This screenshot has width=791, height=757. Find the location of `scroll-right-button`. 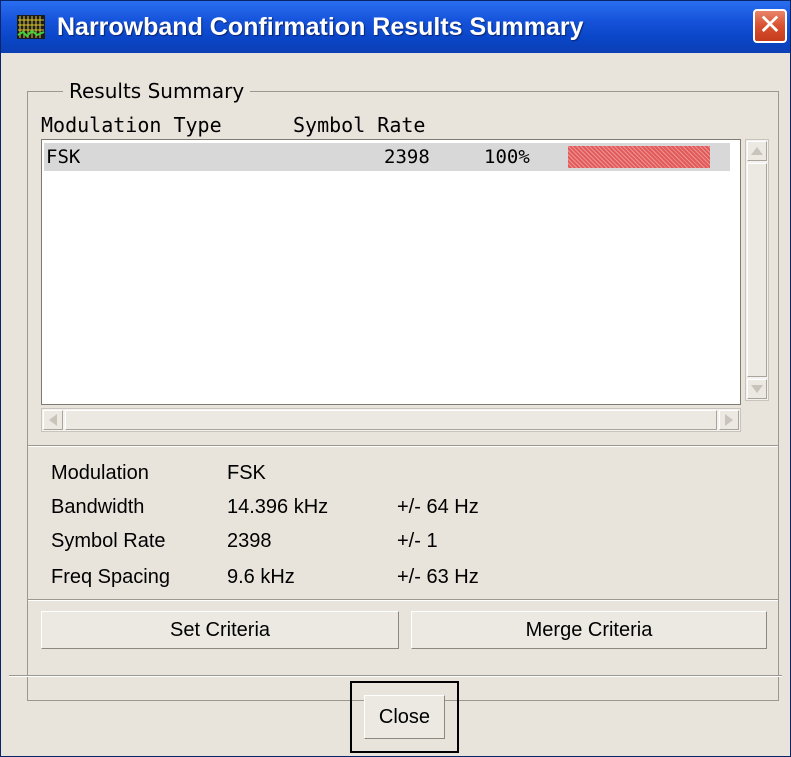

scroll-right-button is located at coordinates (729, 420).